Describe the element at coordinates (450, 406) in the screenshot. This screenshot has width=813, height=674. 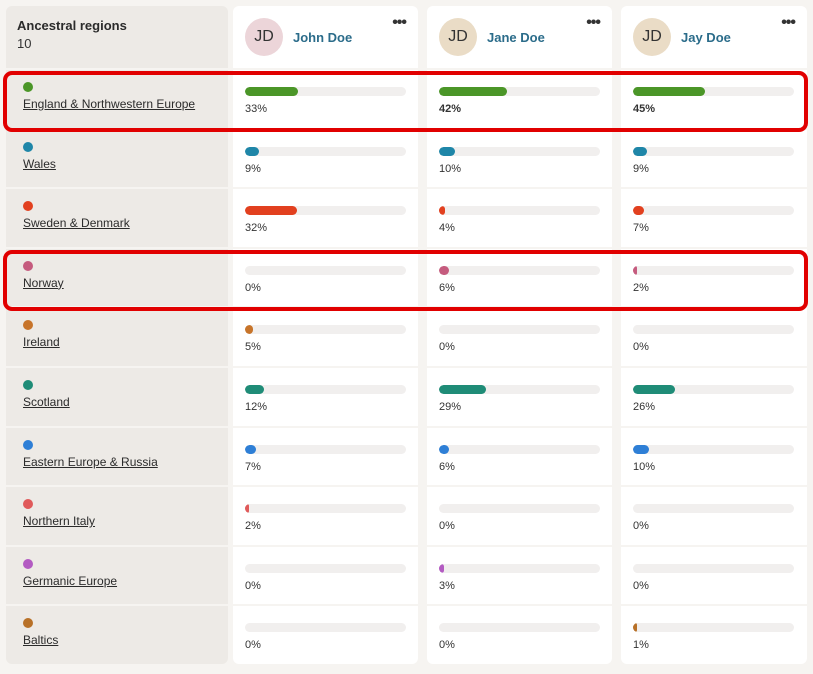
I see `percentage-value: 29%` at that location.